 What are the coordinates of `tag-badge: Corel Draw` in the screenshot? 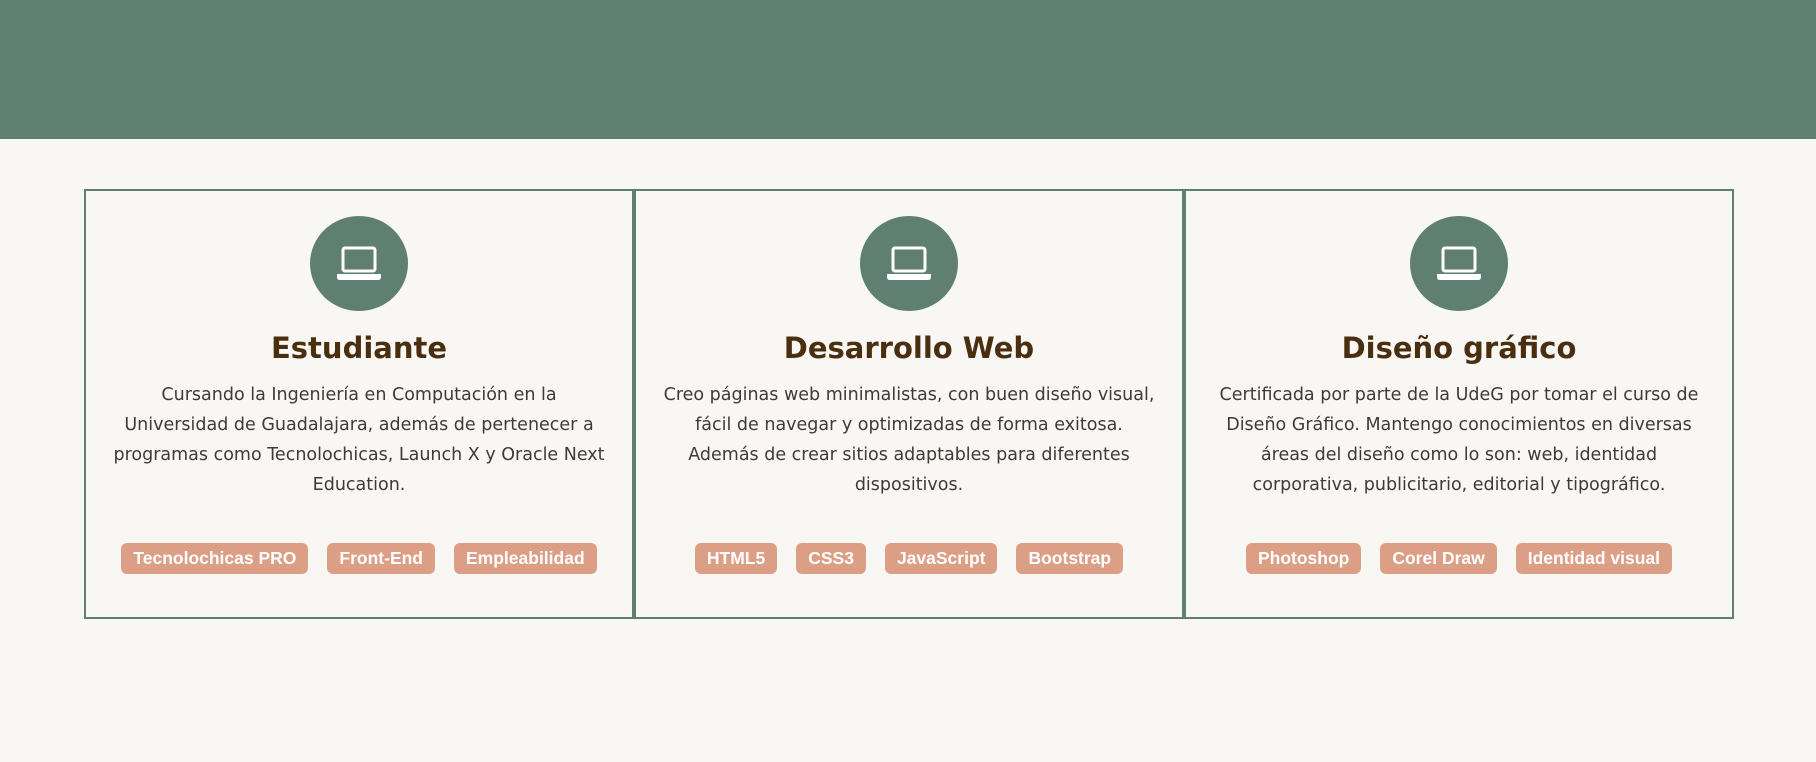 It's located at (1438, 558).